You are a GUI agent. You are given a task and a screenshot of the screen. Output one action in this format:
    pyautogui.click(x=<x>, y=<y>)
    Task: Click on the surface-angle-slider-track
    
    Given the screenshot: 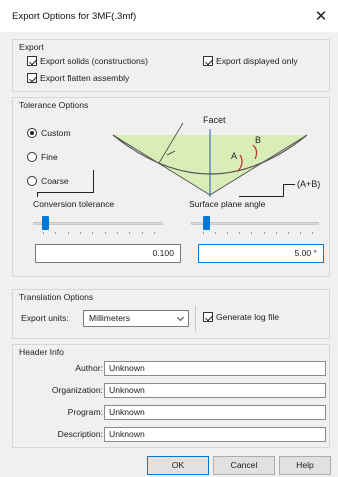 What is the action you would take?
    pyautogui.click(x=255, y=223)
    